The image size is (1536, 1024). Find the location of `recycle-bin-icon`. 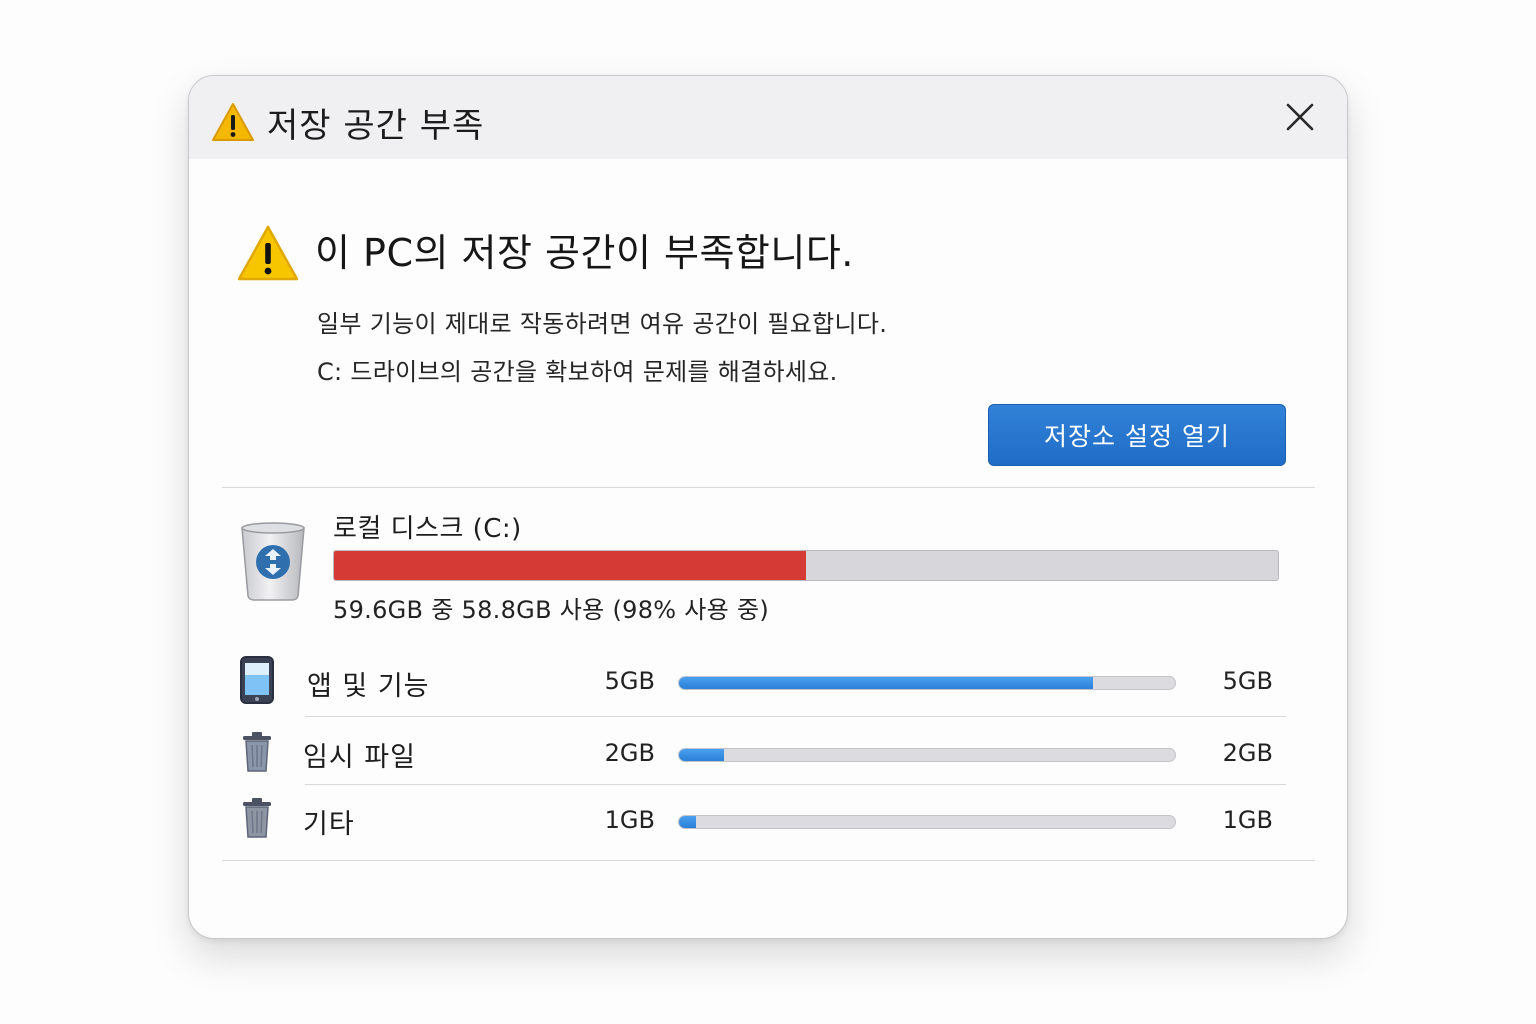

recycle-bin-icon is located at coordinates (273, 561).